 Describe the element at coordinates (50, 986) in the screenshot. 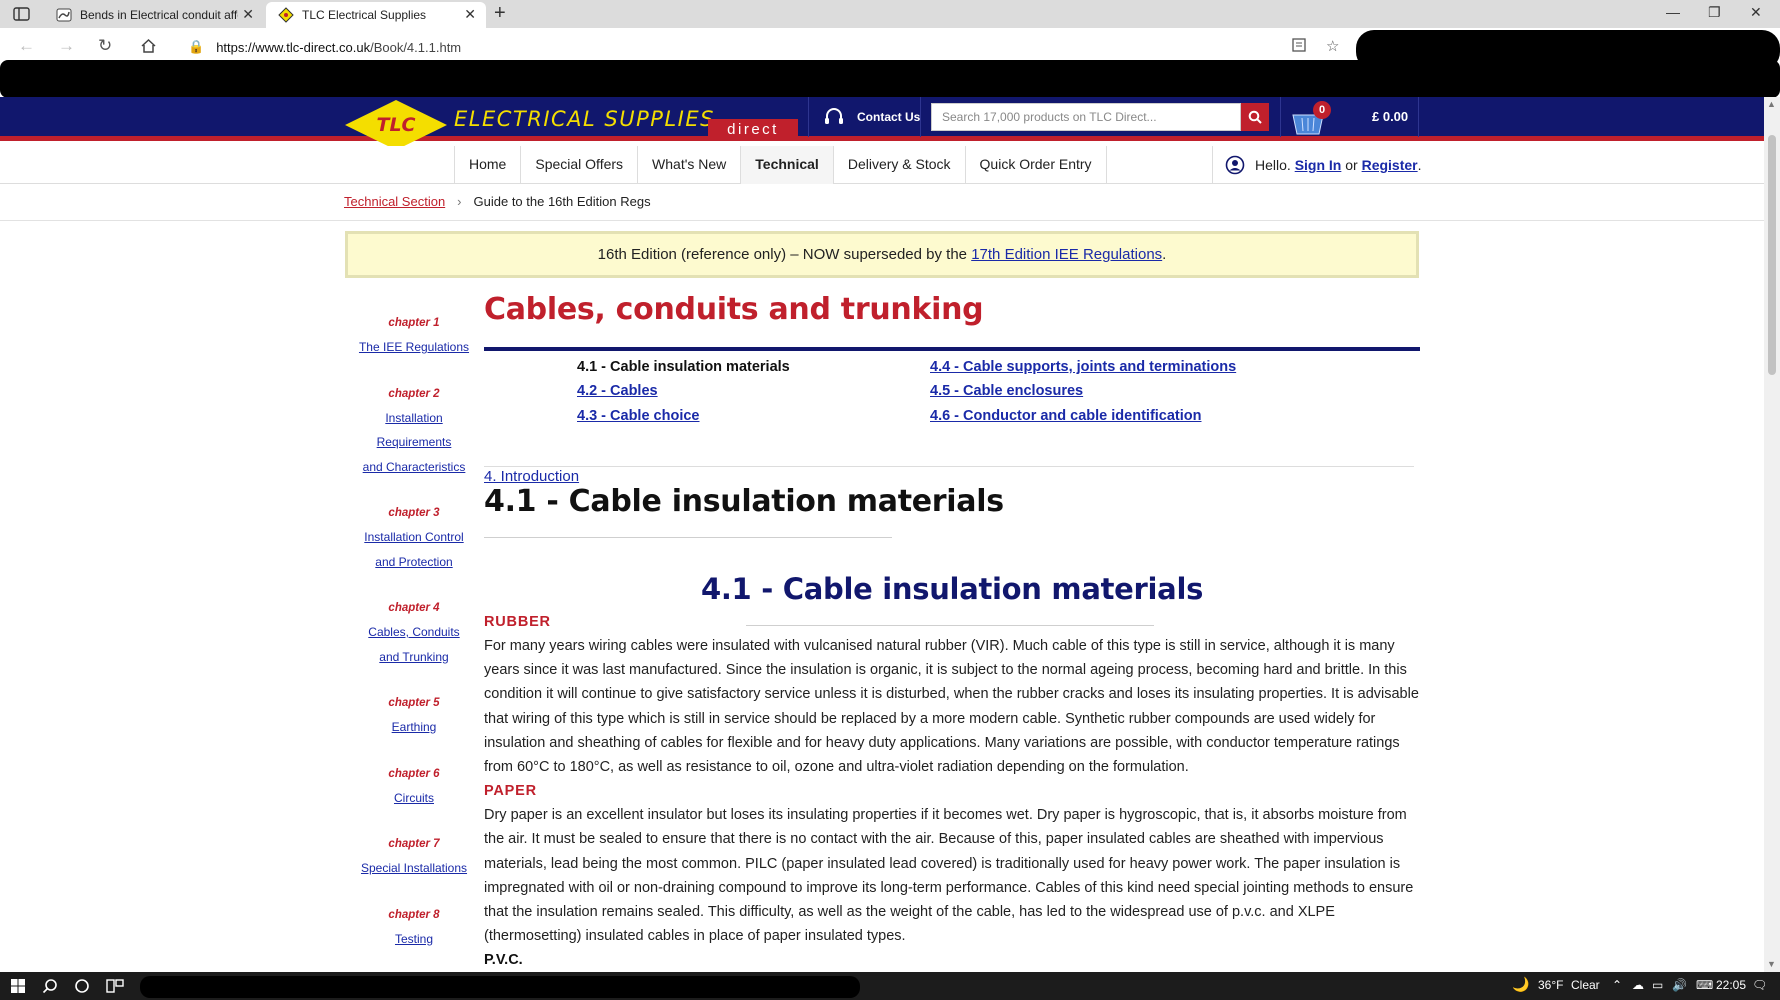

I see `taskbar-search-icon` at that location.